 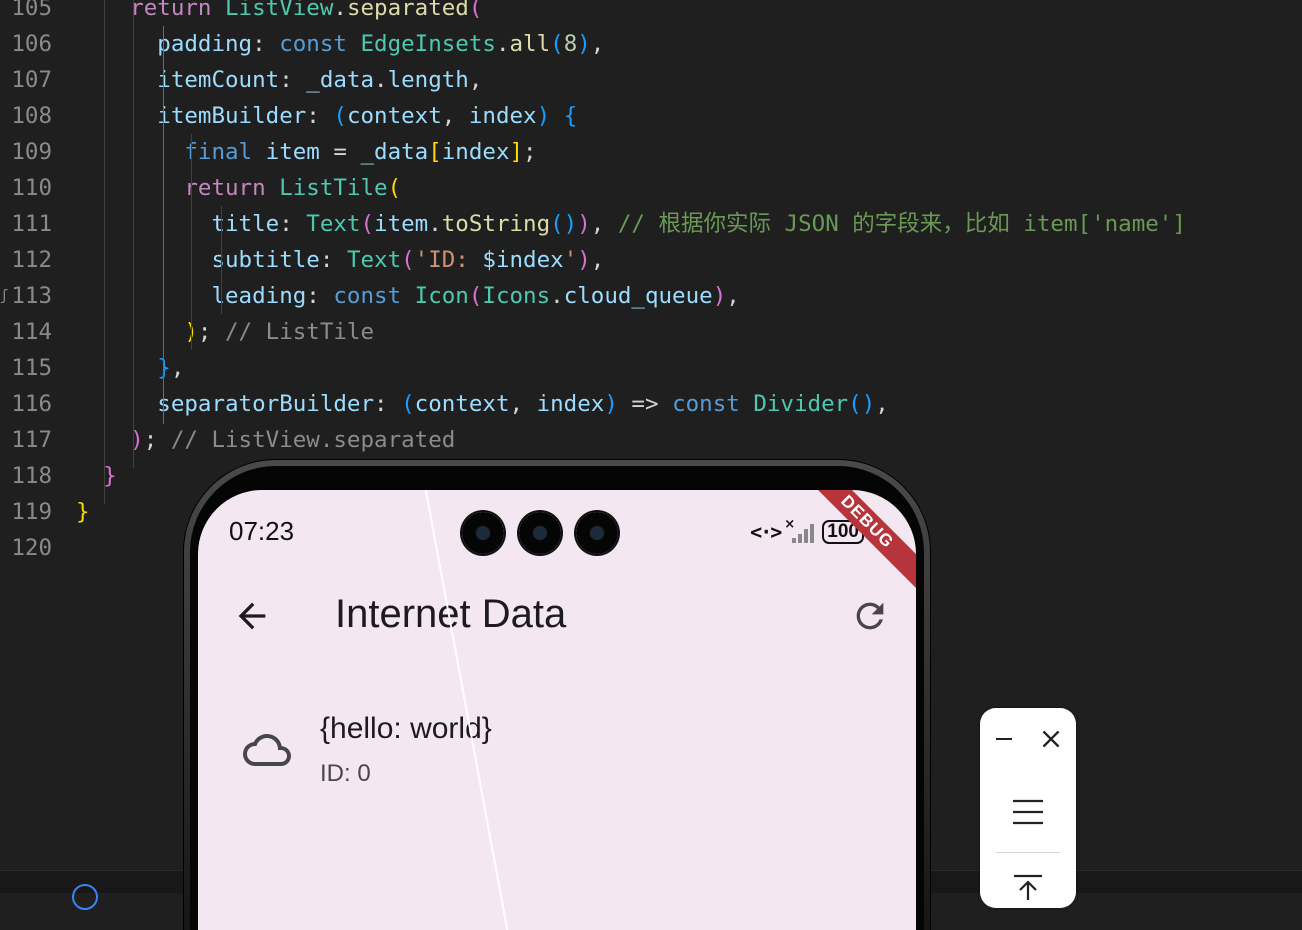 What do you see at coordinates (31, 260) in the screenshot?
I see `line-number: 112` at bounding box center [31, 260].